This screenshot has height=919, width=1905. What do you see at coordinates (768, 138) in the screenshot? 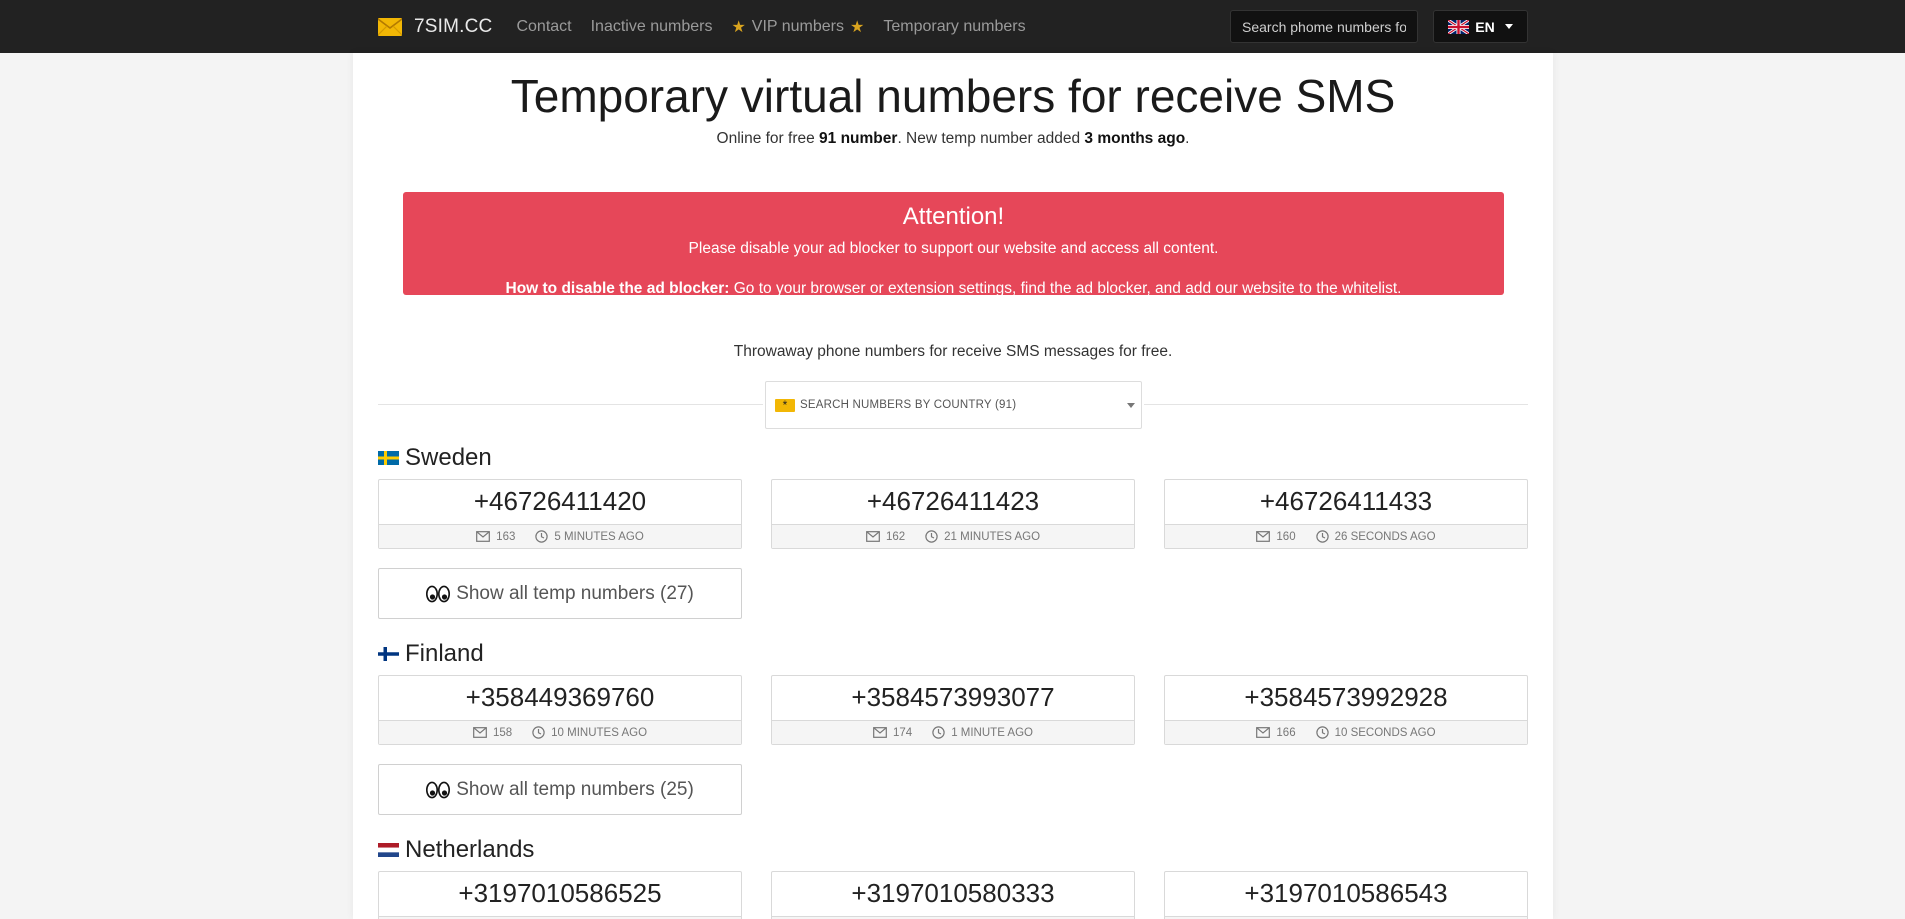
I see `summary-prefix: Online for free` at bounding box center [768, 138].